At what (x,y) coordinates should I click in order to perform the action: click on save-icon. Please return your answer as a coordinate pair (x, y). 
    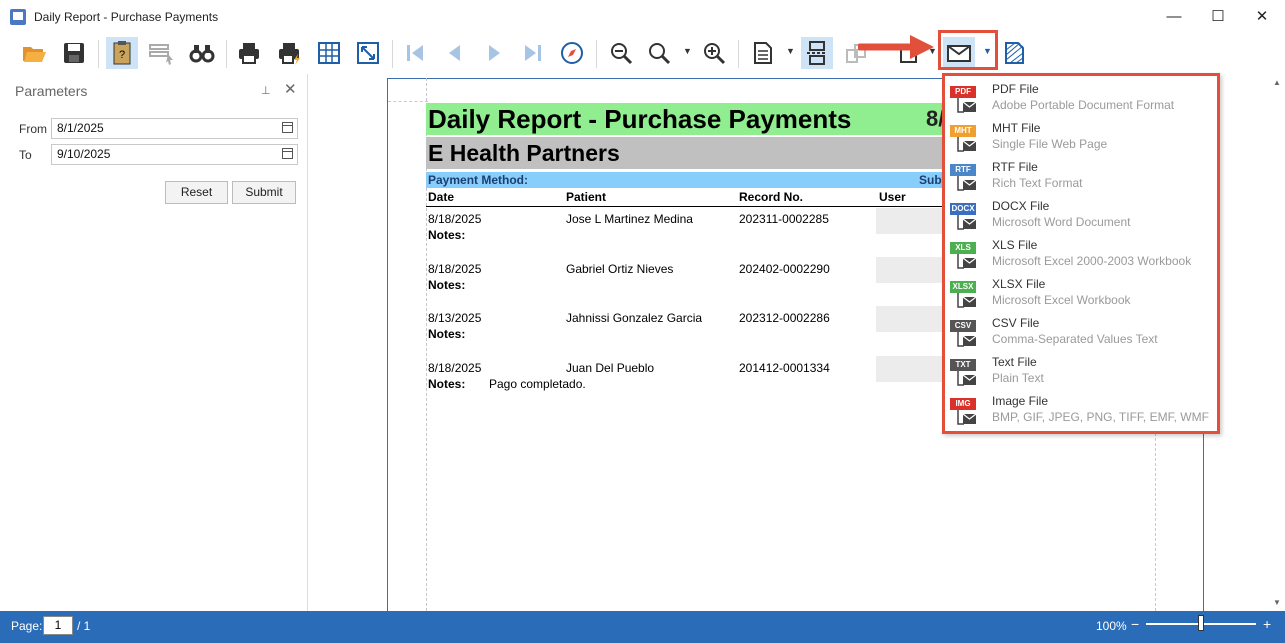
    Looking at the image, I should click on (74, 53).